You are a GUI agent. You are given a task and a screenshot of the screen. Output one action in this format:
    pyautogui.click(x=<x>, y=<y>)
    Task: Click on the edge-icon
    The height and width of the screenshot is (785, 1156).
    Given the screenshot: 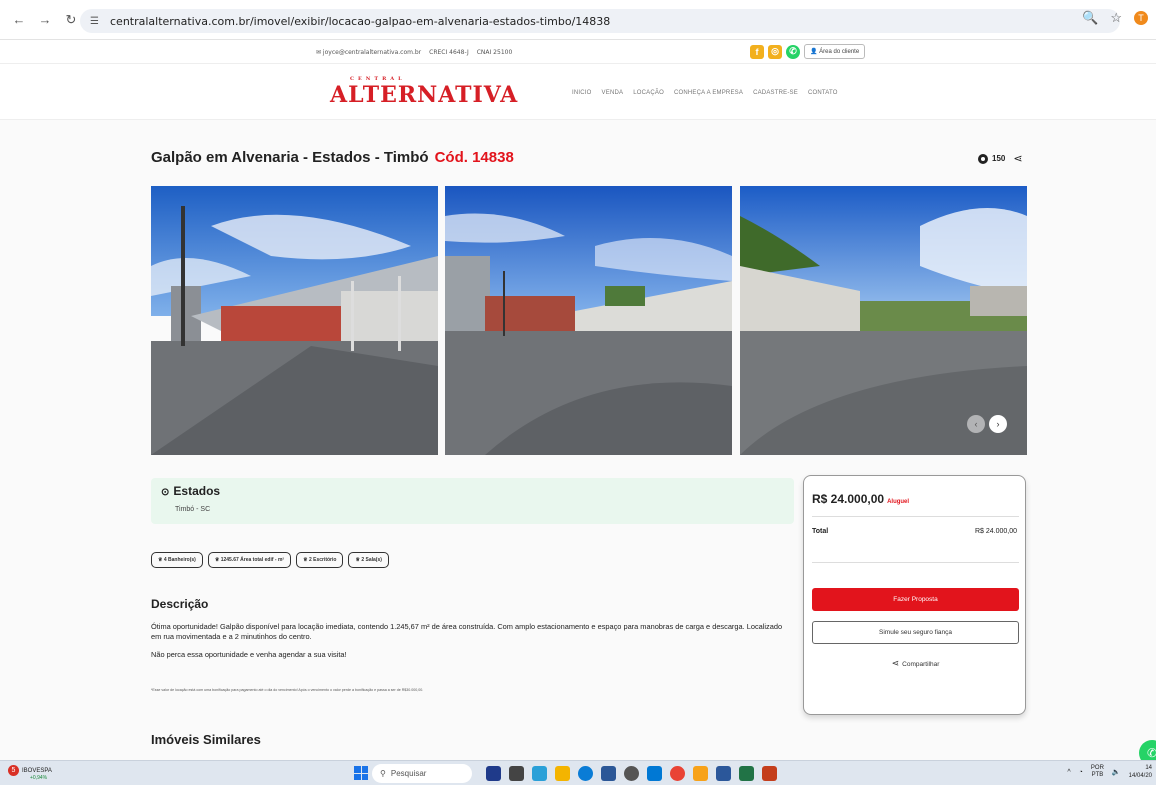 What is the action you would take?
    pyautogui.click(x=585, y=773)
    